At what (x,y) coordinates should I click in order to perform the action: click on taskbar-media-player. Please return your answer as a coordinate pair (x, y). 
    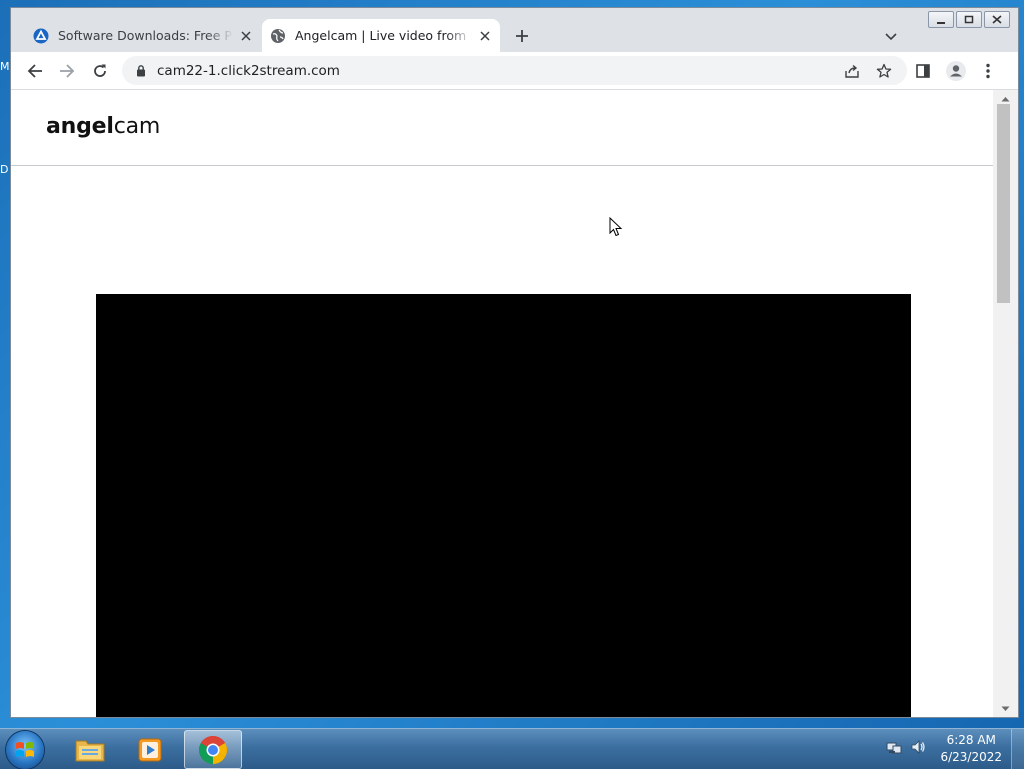
    Looking at the image, I should click on (150, 748).